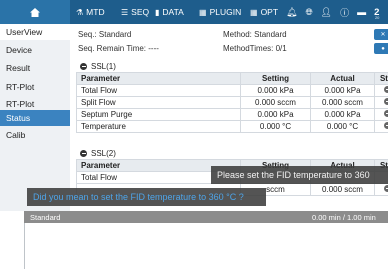 This screenshot has height=269, width=388. Describe the element at coordinates (293, 175) in the screenshot. I see `toast-text: Please set the FID temperature to 360` at that location.